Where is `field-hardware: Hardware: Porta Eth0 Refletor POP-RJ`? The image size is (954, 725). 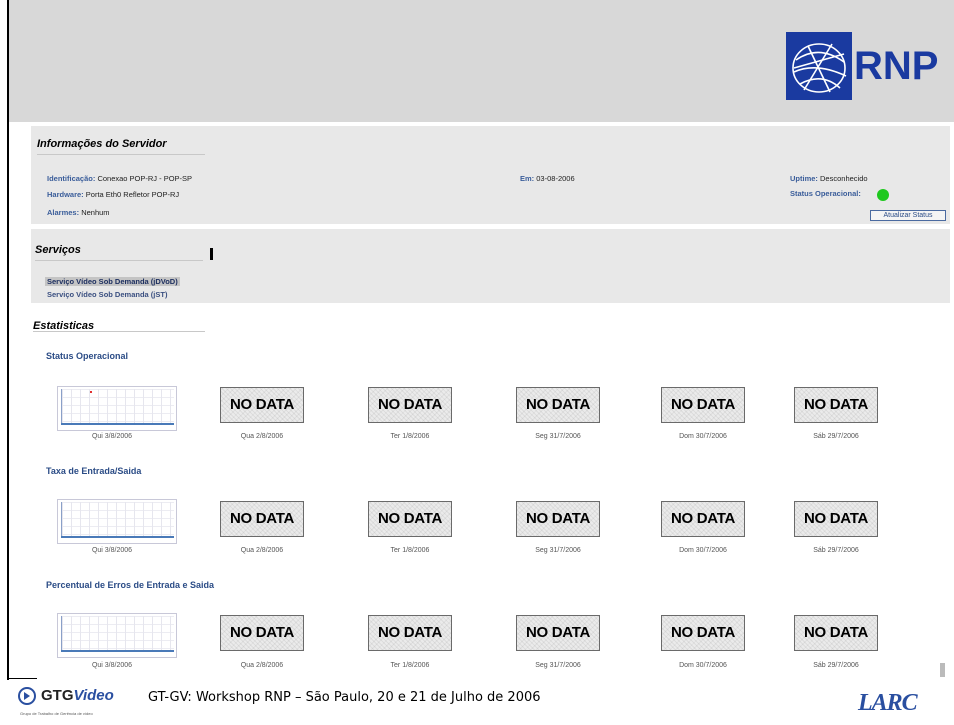 field-hardware: Hardware: Porta Eth0 Refletor POP-RJ is located at coordinates (113, 194).